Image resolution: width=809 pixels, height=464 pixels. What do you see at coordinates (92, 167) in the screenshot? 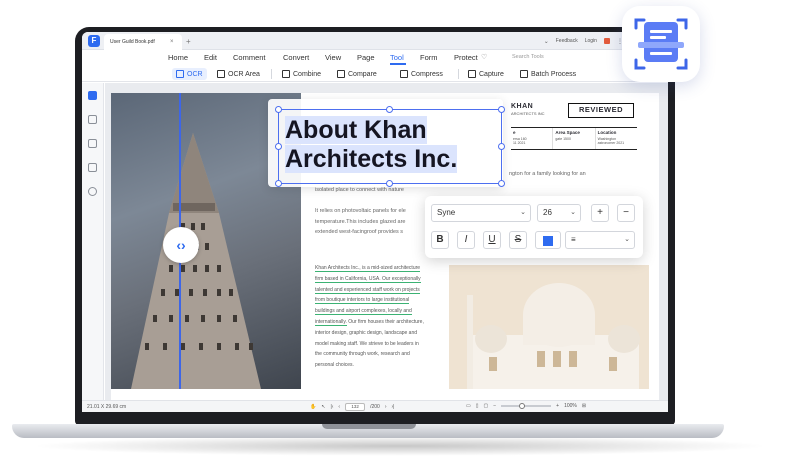
I see `attachment-icon` at bounding box center [92, 167].